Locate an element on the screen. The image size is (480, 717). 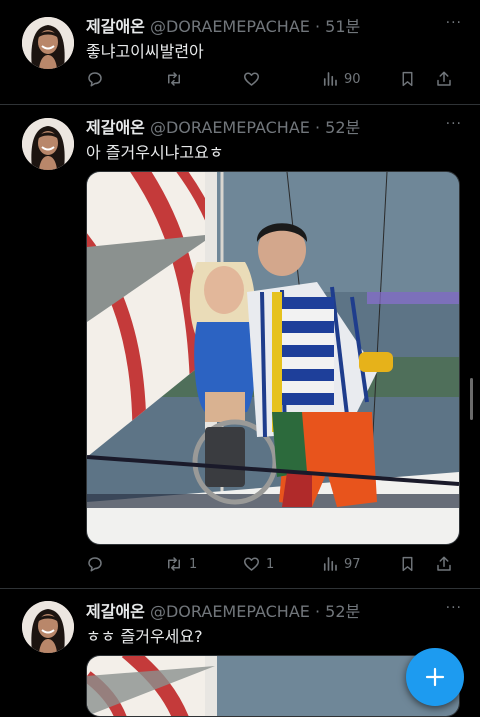
views-button: 97 is located at coordinates (341, 564).